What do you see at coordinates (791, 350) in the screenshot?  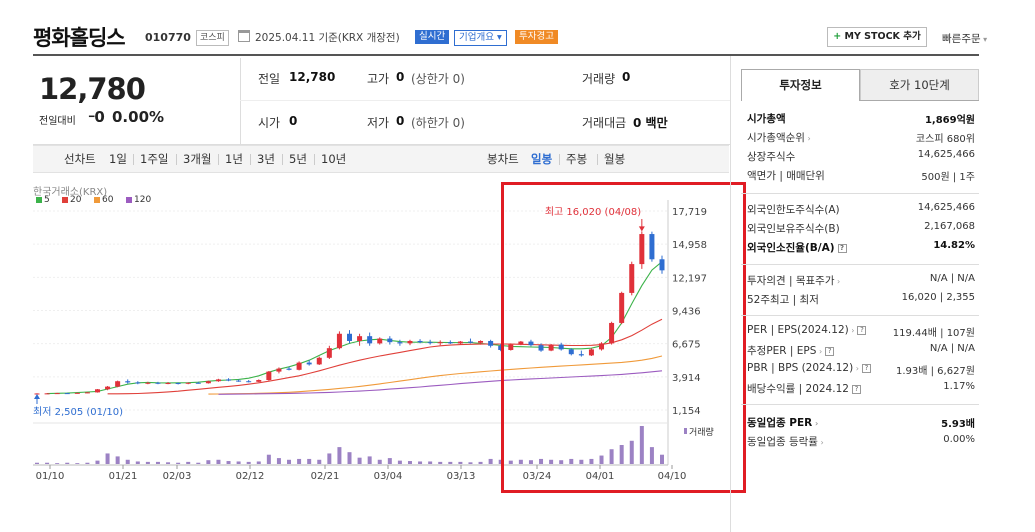 I see `invest-label: 추정PER | EPS ›?` at bounding box center [791, 350].